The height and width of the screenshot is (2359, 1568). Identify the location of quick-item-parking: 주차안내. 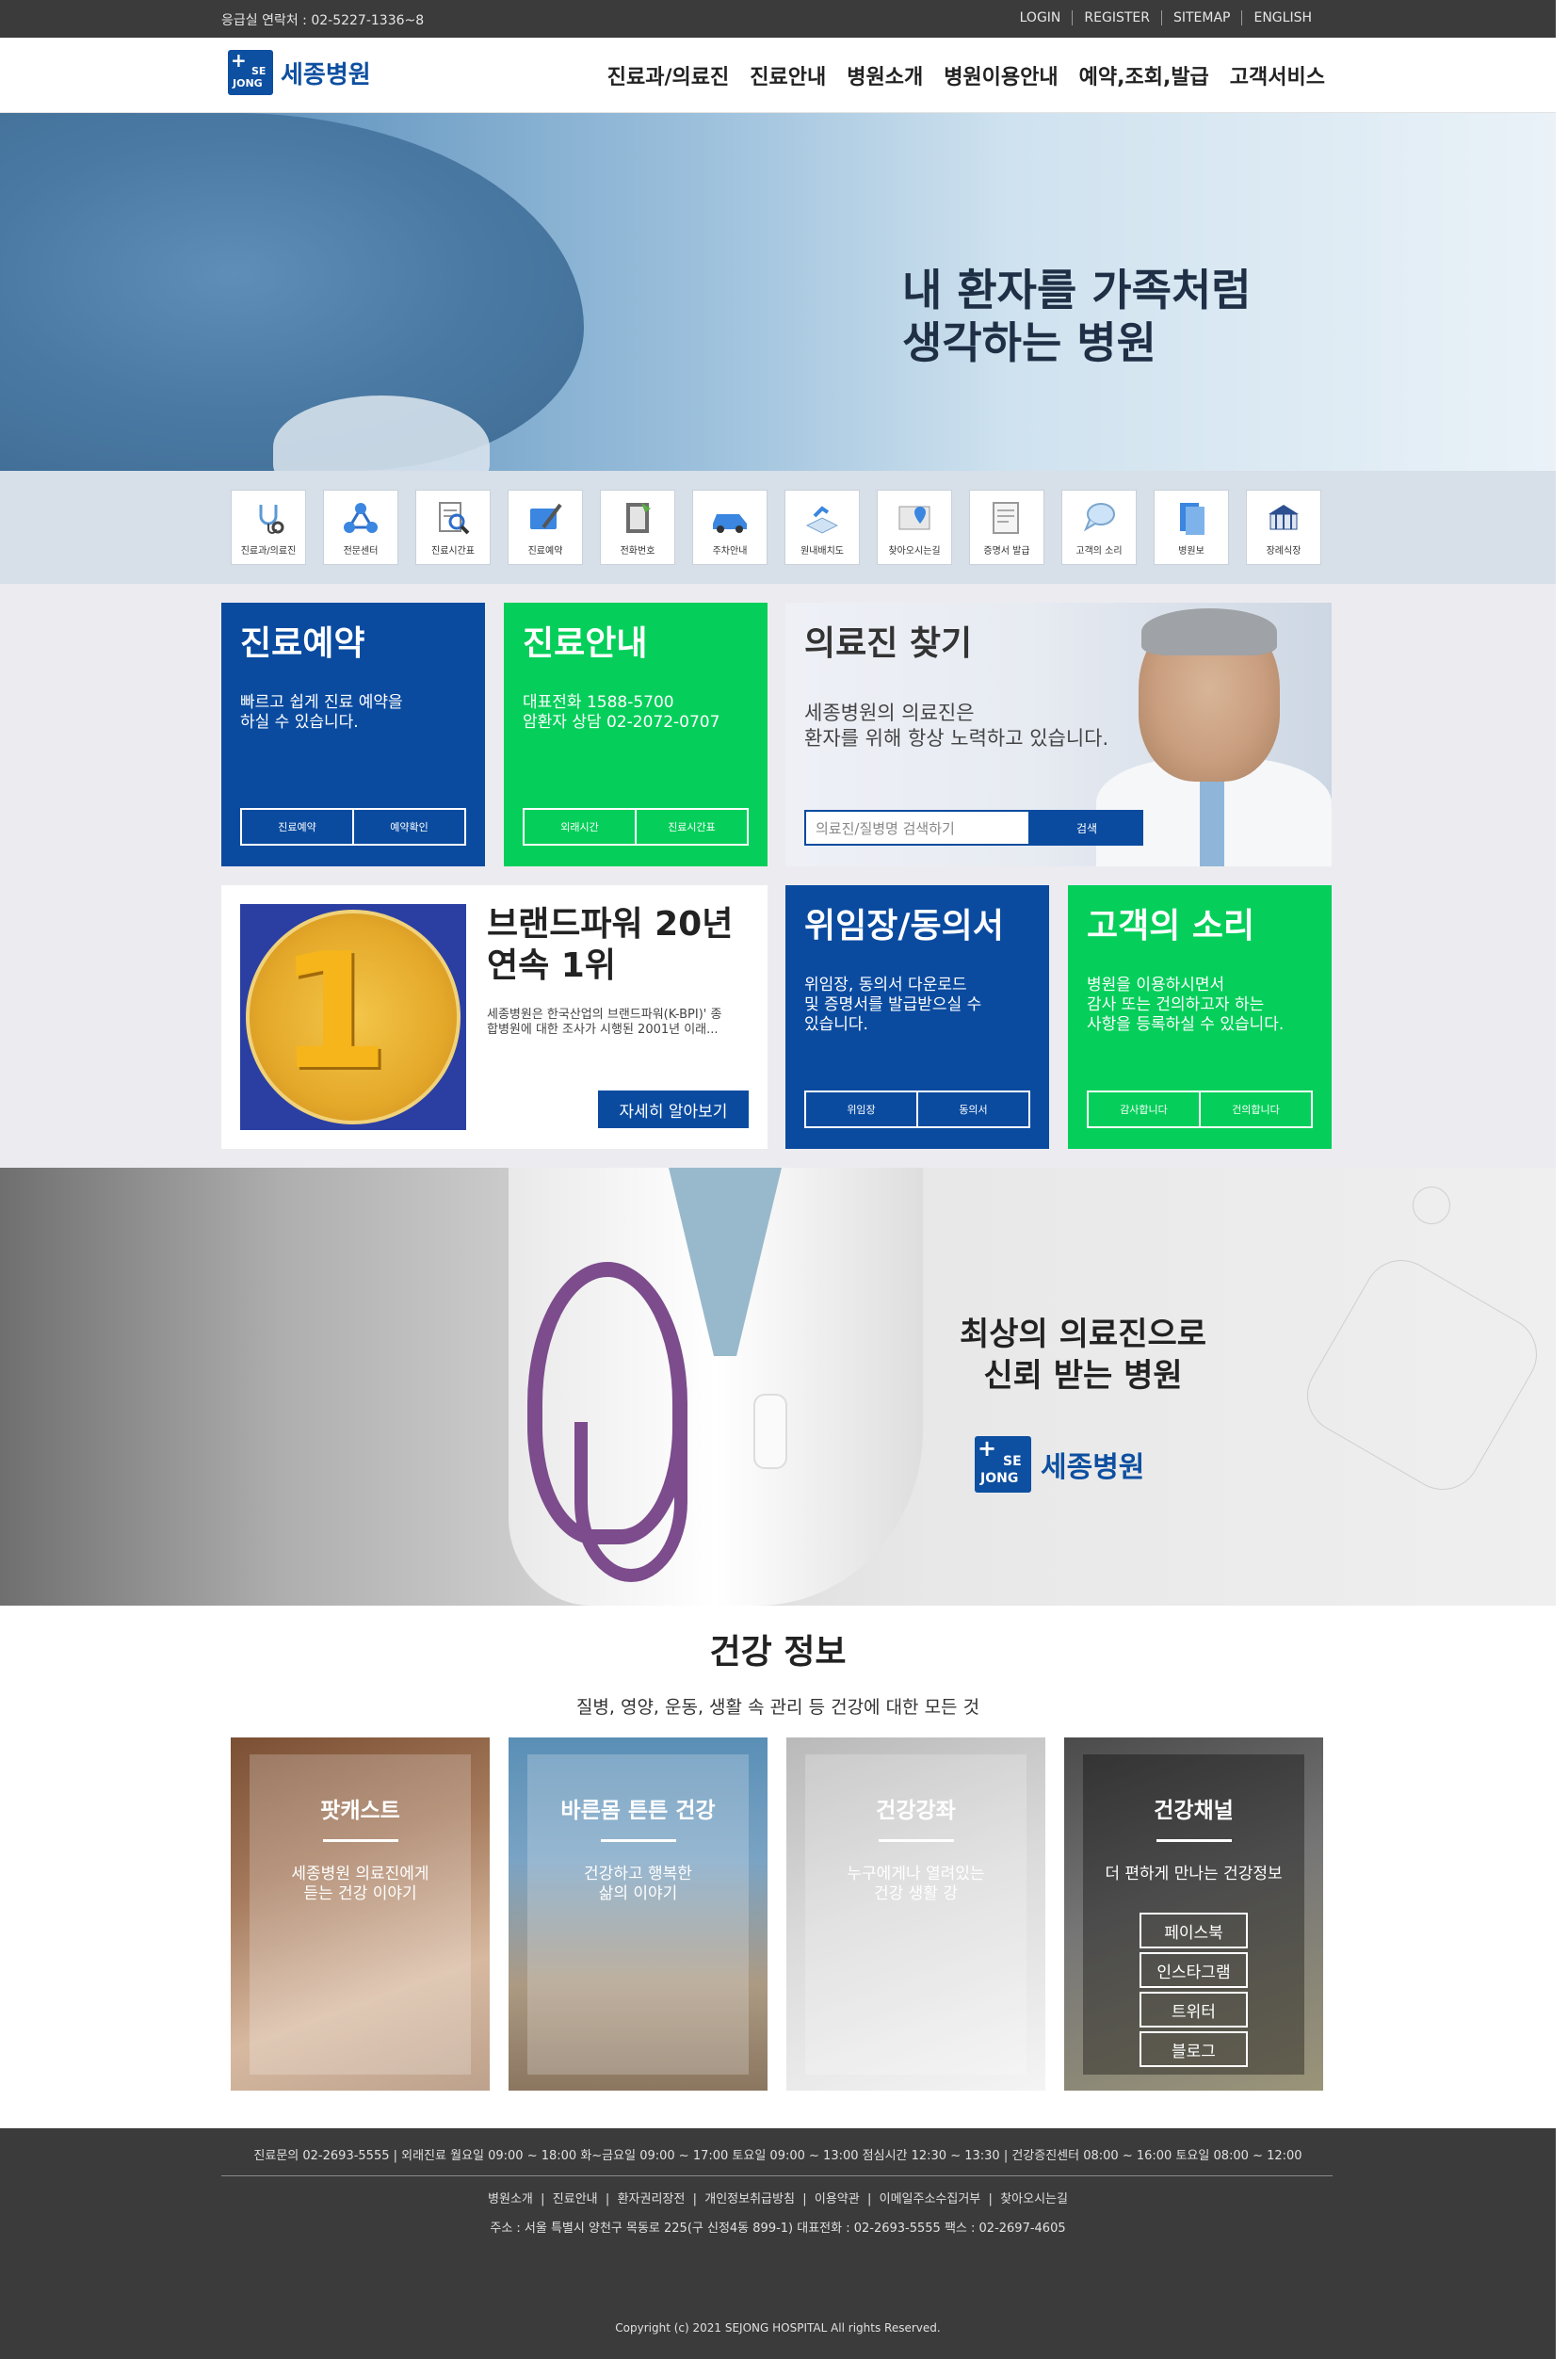
(730, 527).